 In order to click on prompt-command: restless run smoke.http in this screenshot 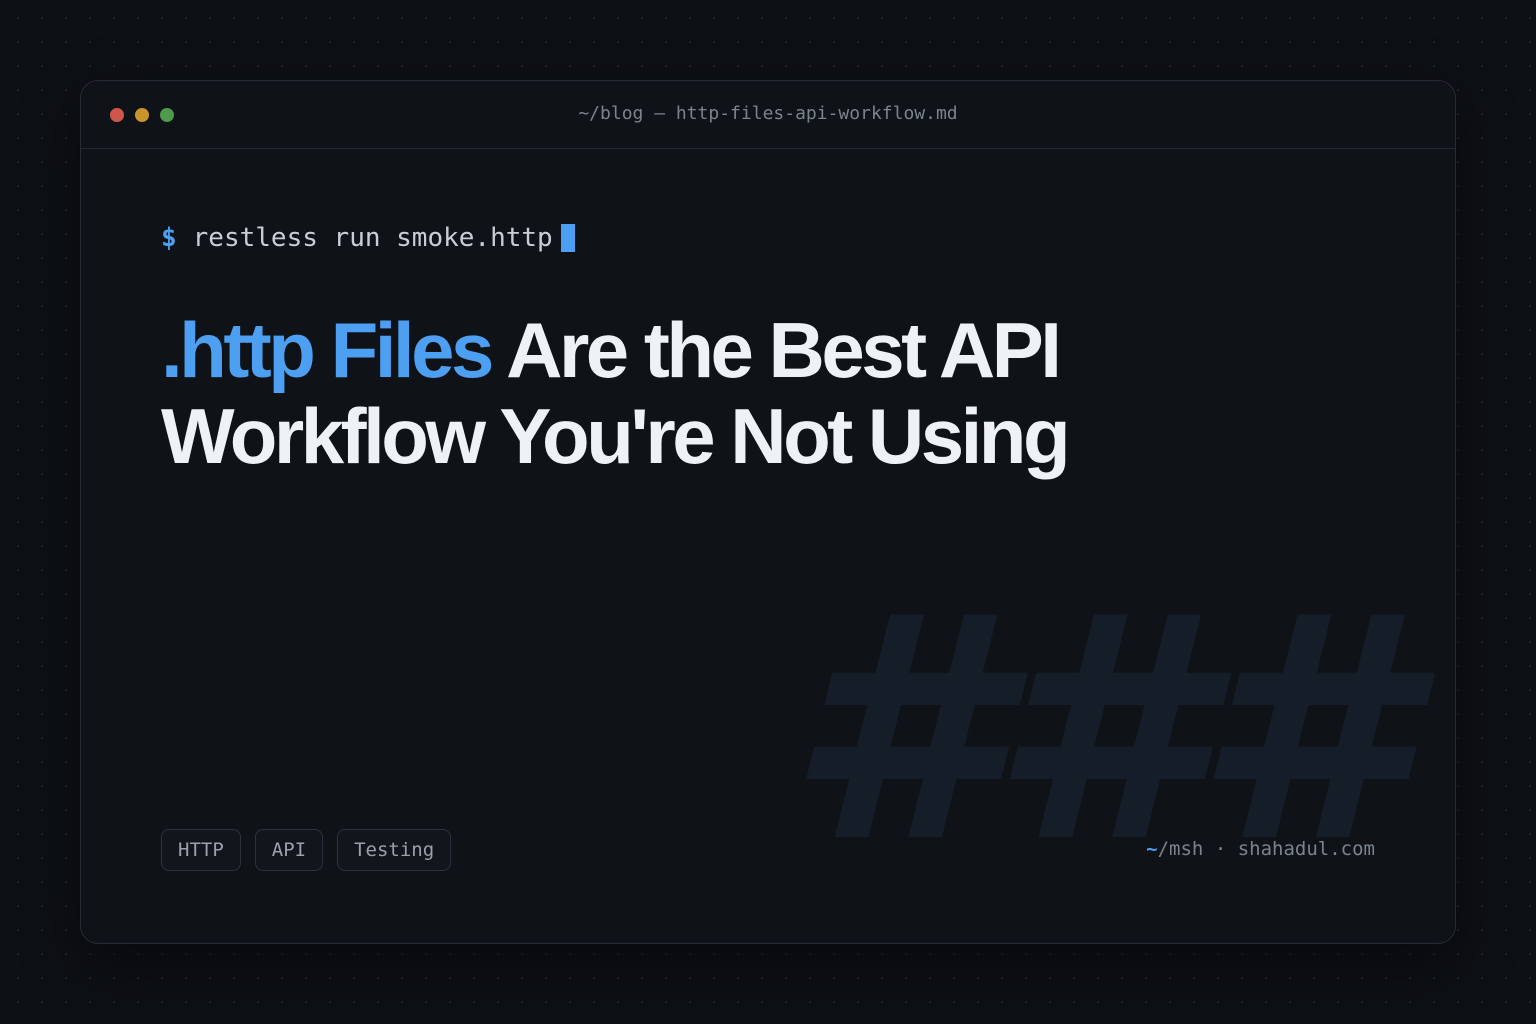, I will do `click(372, 238)`.